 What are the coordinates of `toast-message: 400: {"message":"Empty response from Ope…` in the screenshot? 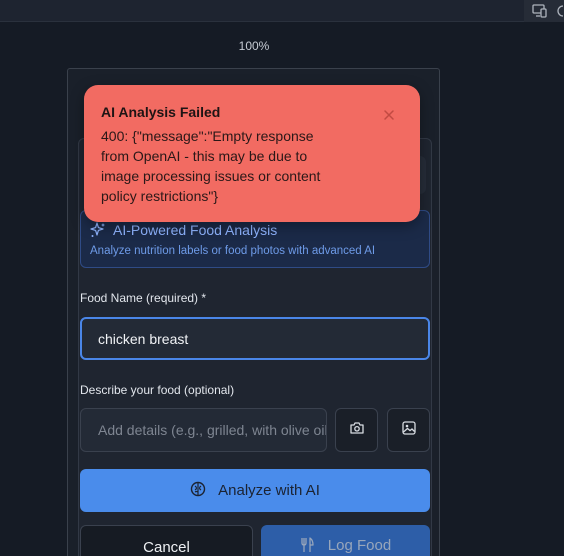 It's located at (211, 166).